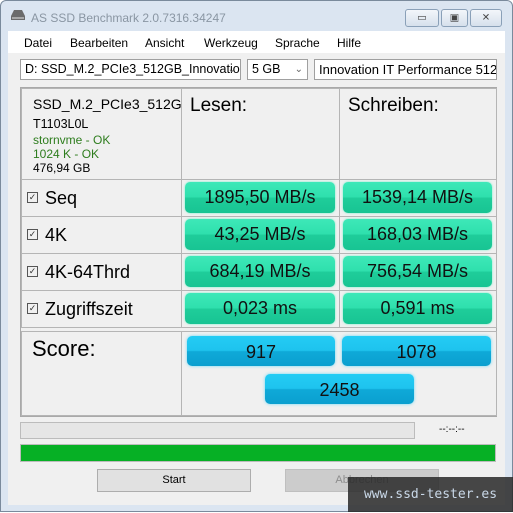 The width and height of the screenshot is (513, 513). What do you see at coordinates (32, 234) in the screenshot?
I see `checkbox-4k: ✓` at bounding box center [32, 234].